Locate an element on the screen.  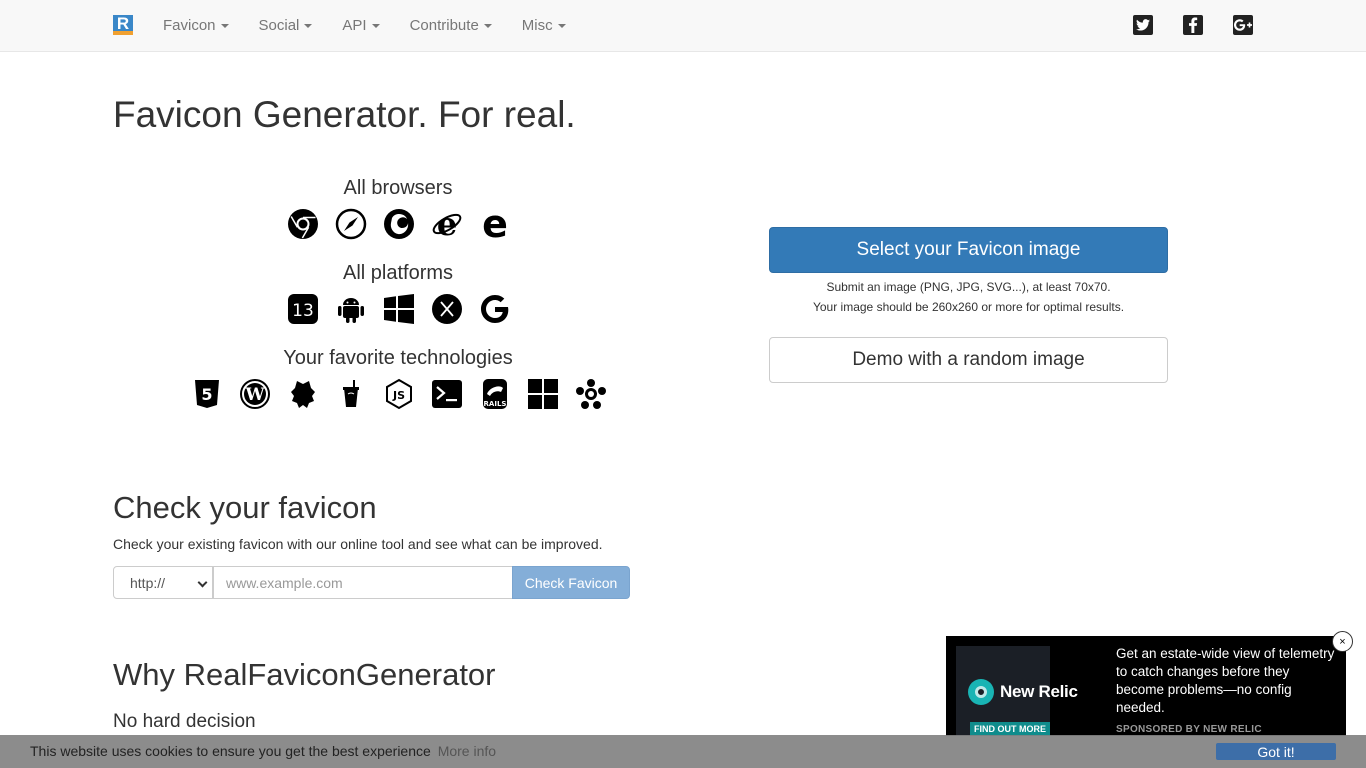
check-favicon-title: Check your favicon is located at coordinates (245, 507).